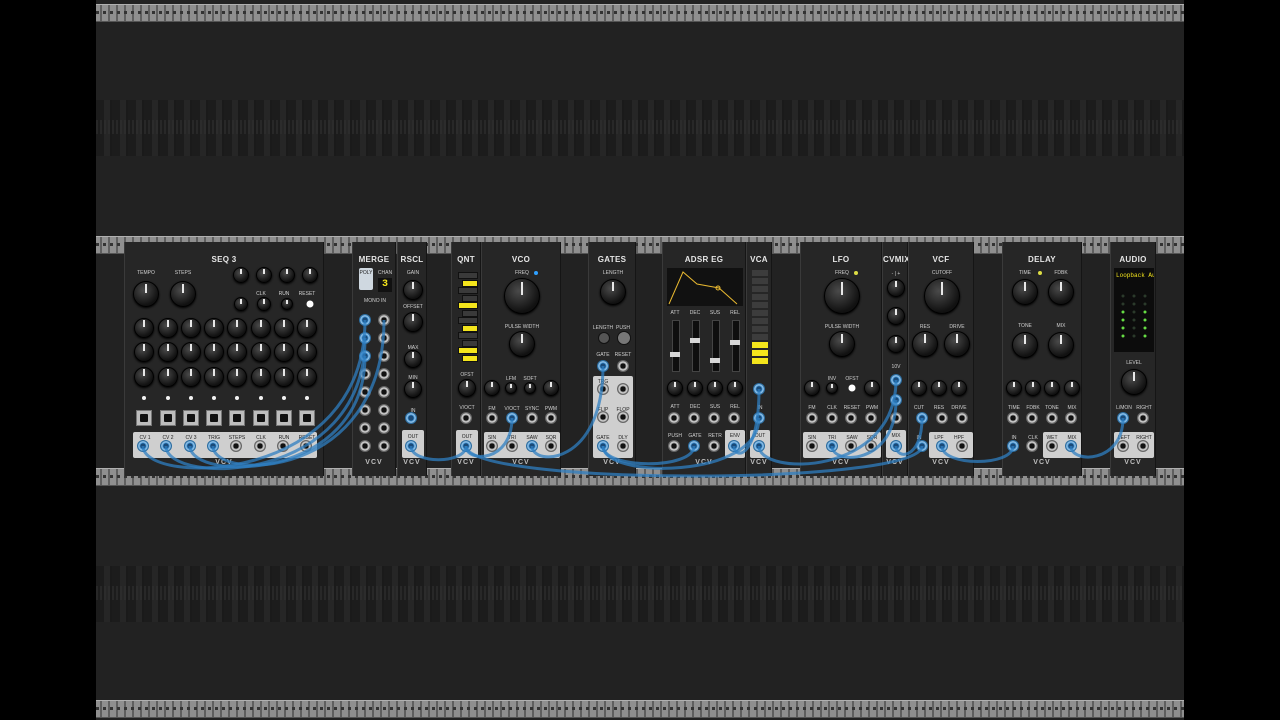 This screenshot has height=720, width=1280. Describe the element at coordinates (413, 359) in the screenshot. I see `max-knob` at that location.